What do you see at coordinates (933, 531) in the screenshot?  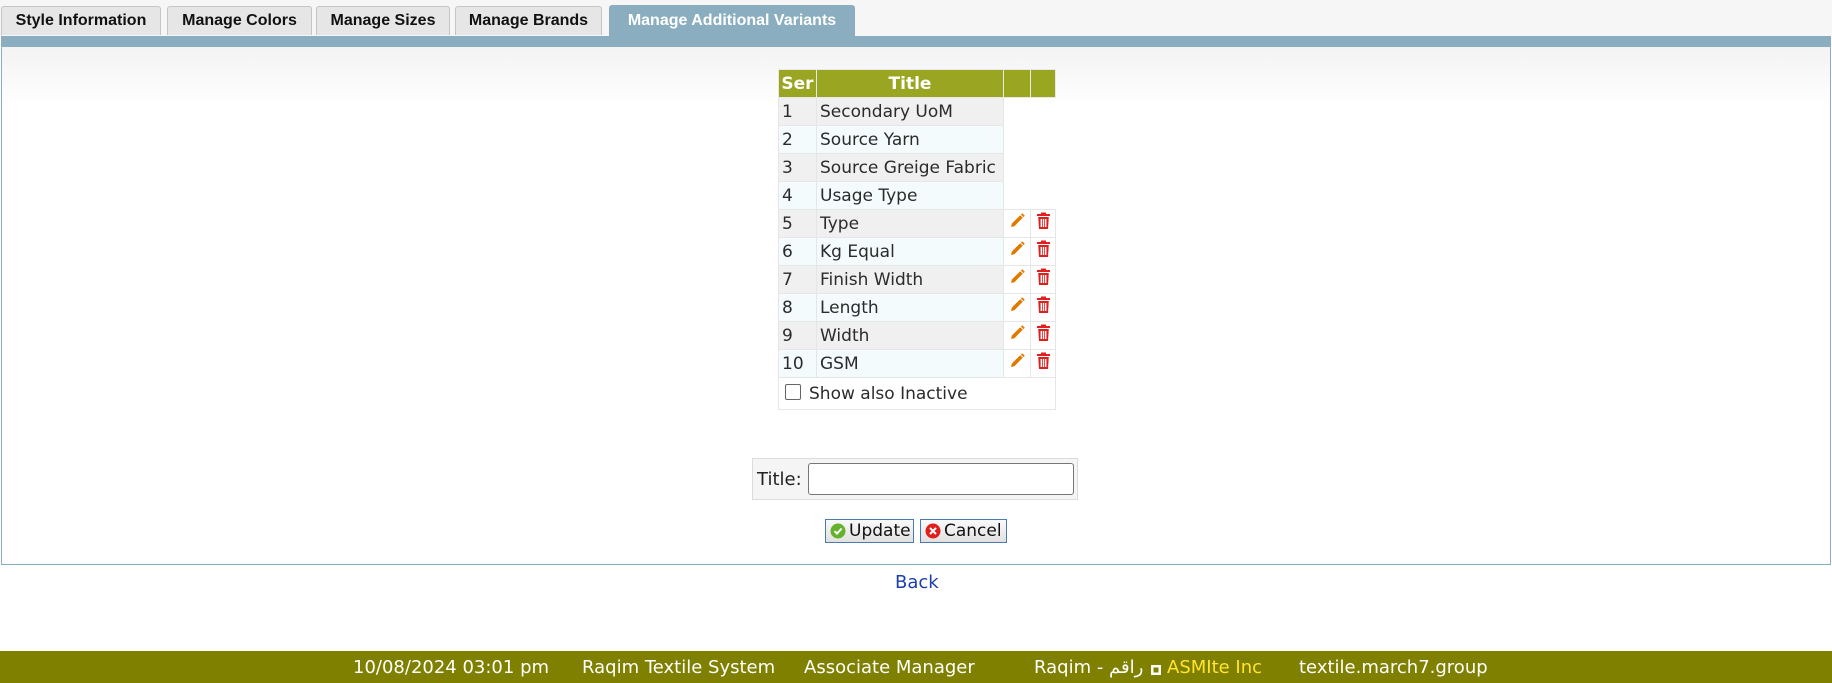 I see `cancel-circle-icon` at bounding box center [933, 531].